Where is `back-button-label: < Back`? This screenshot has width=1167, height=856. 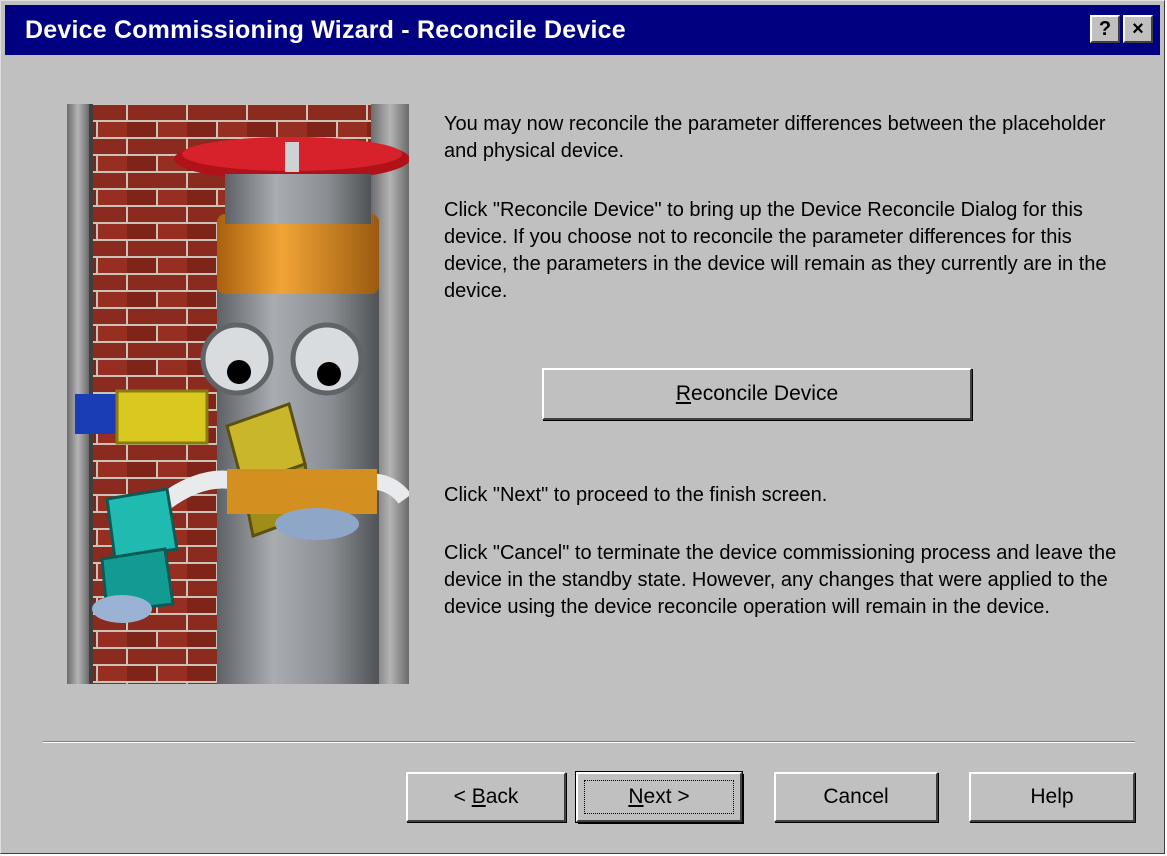
back-button-label: < Back is located at coordinates (486, 796).